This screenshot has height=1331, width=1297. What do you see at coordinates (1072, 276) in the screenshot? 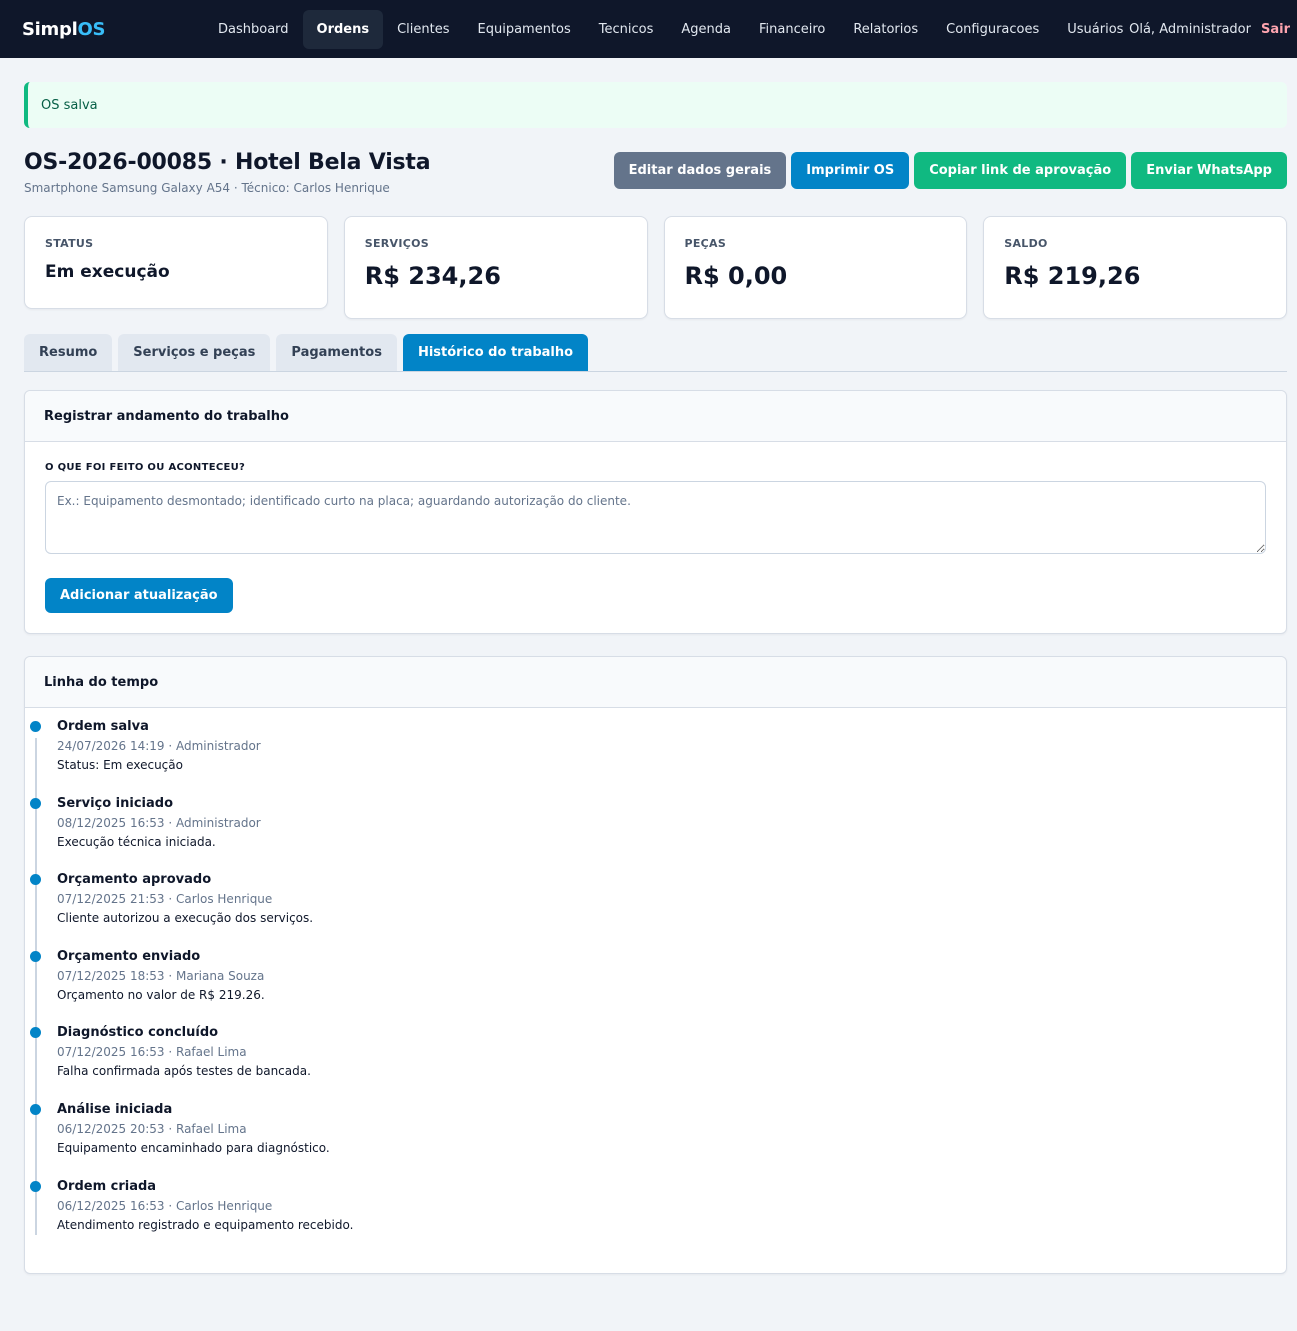
I see `balance-value: R$ 219,26` at bounding box center [1072, 276].